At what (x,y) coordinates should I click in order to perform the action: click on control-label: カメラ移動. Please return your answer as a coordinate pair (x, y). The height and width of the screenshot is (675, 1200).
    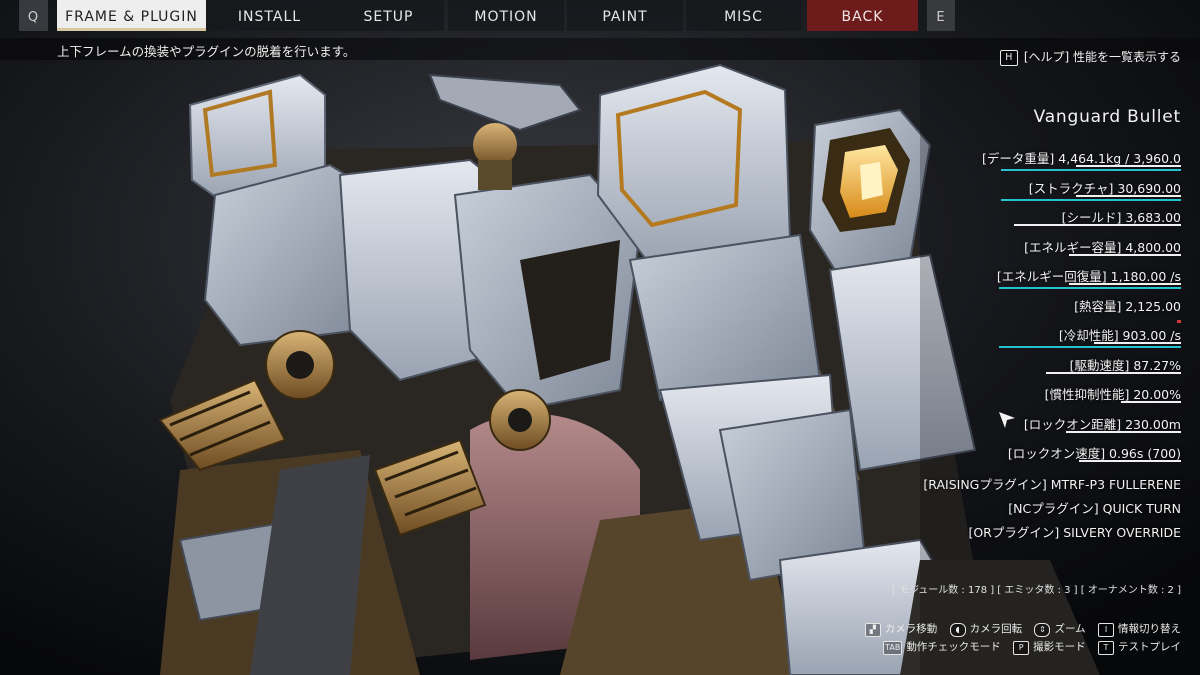
    Looking at the image, I should click on (911, 629).